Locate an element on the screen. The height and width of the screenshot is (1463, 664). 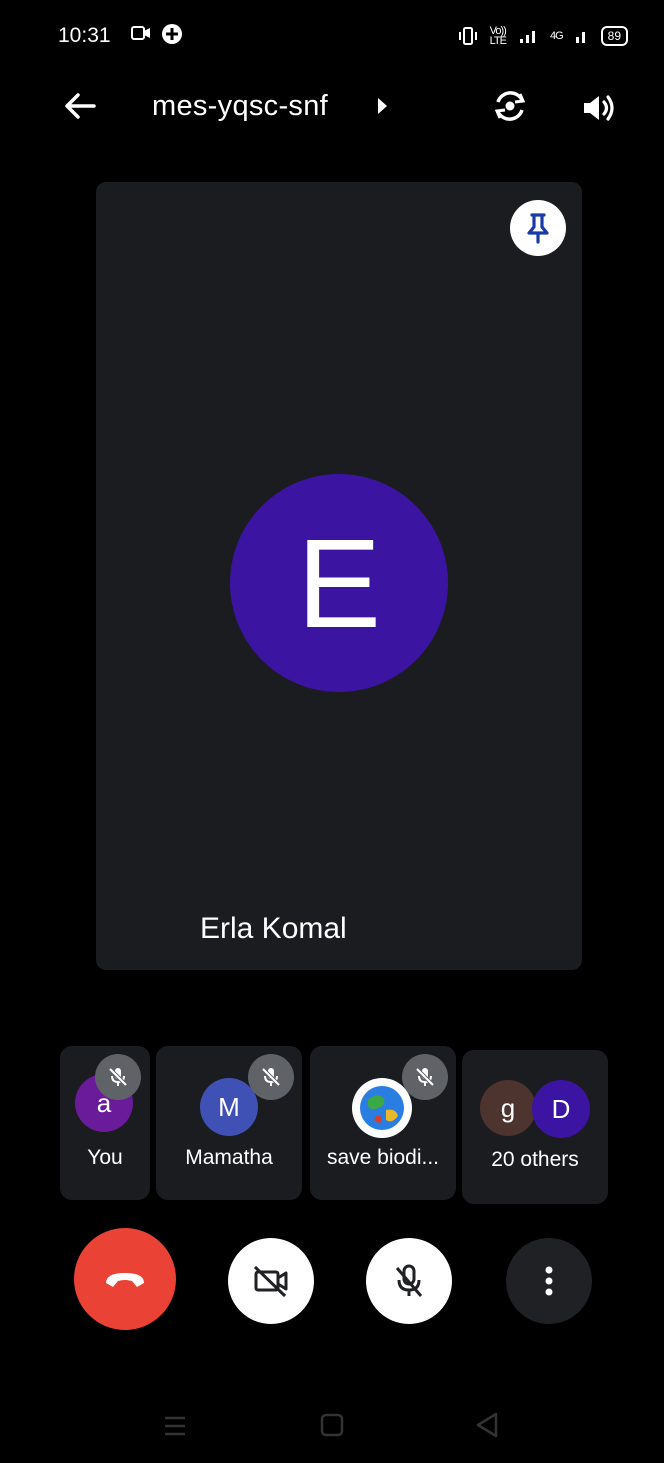
participant-tile-you: a You is located at coordinates (105, 1123).